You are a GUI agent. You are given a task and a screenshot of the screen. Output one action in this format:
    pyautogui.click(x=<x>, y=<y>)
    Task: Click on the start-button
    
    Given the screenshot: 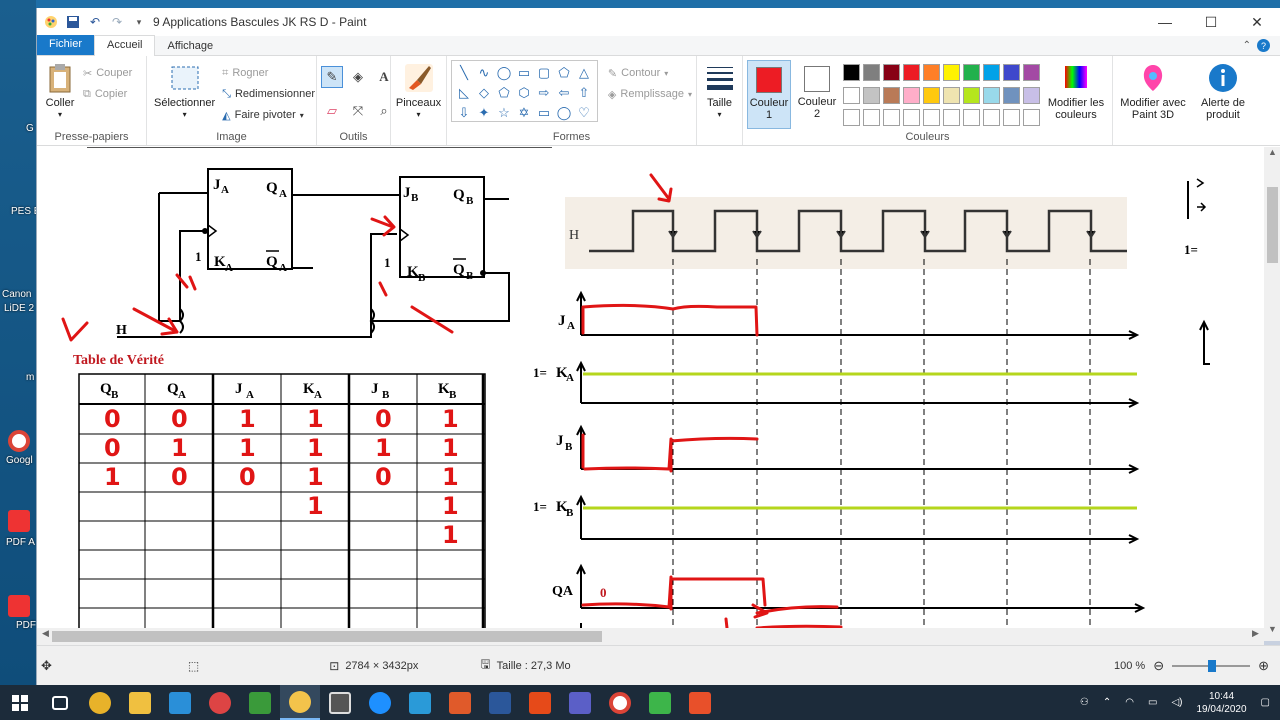 What is the action you would take?
    pyautogui.click(x=20, y=702)
    